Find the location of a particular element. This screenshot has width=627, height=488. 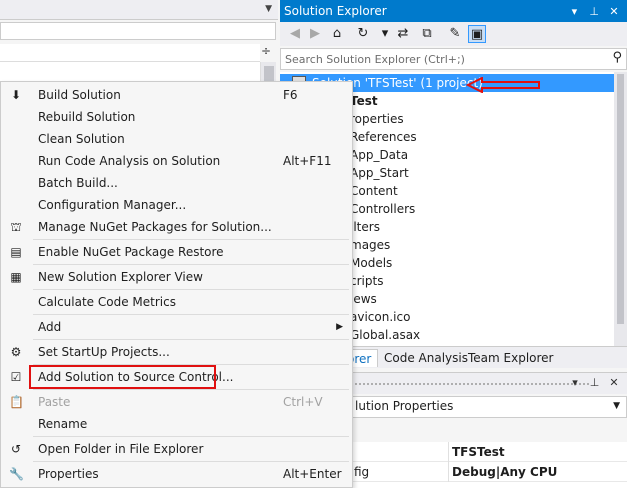

tree-scrollbar is located at coordinates (620, 209).